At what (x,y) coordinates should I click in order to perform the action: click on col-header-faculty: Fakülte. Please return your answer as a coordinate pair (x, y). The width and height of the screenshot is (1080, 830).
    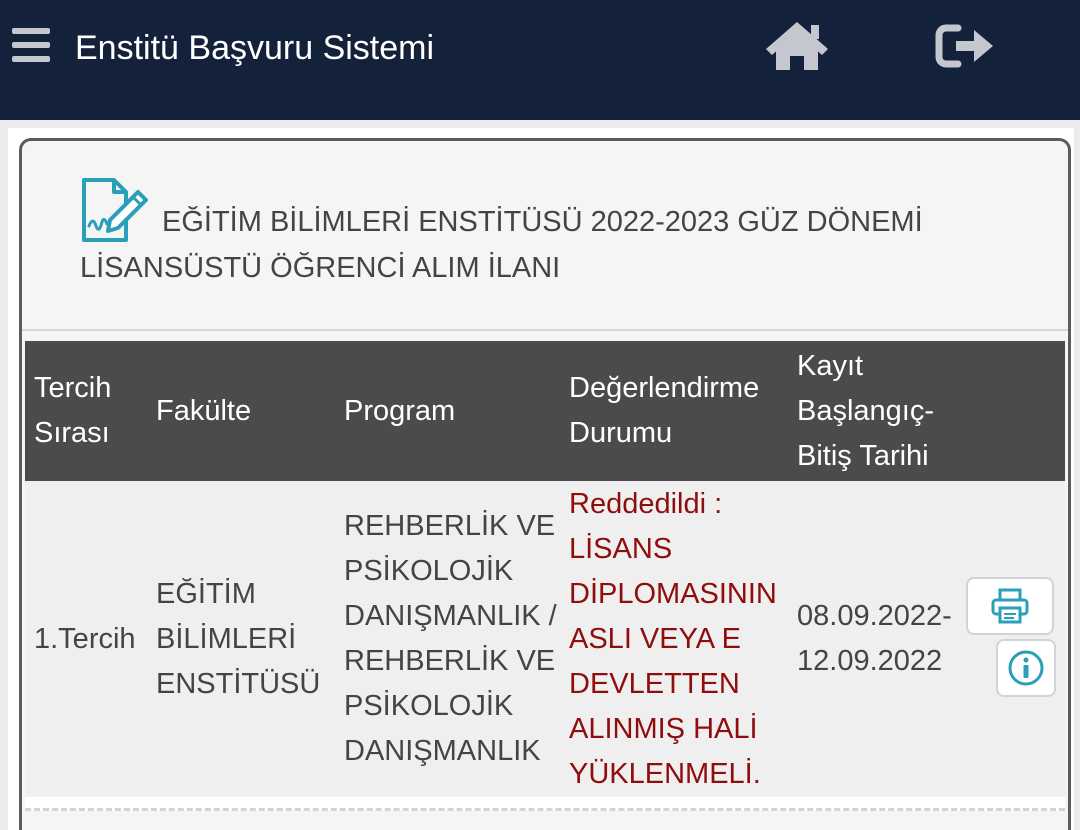
    Looking at the image, I should click on (204, 410).